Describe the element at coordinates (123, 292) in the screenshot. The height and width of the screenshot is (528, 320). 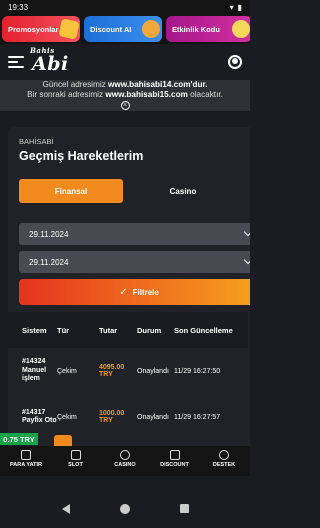
I see `check-icon: ✓` at that location.